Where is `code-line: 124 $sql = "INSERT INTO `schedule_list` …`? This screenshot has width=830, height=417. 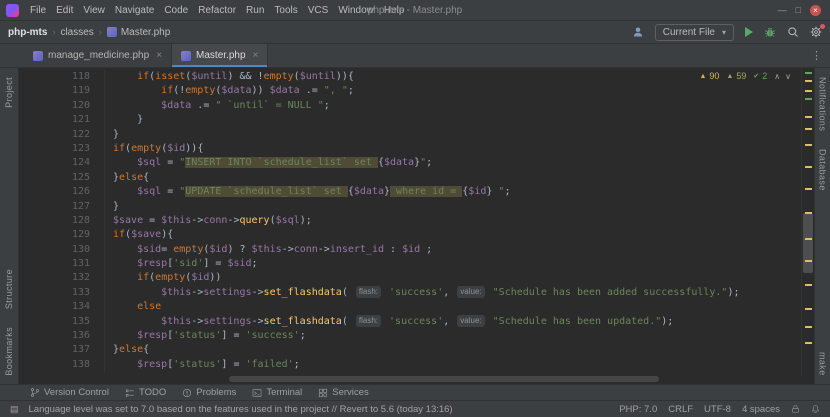
code-line: 124 $sql = "INSERT INTO `schedule_list` … is located at coordinates (408, 163).